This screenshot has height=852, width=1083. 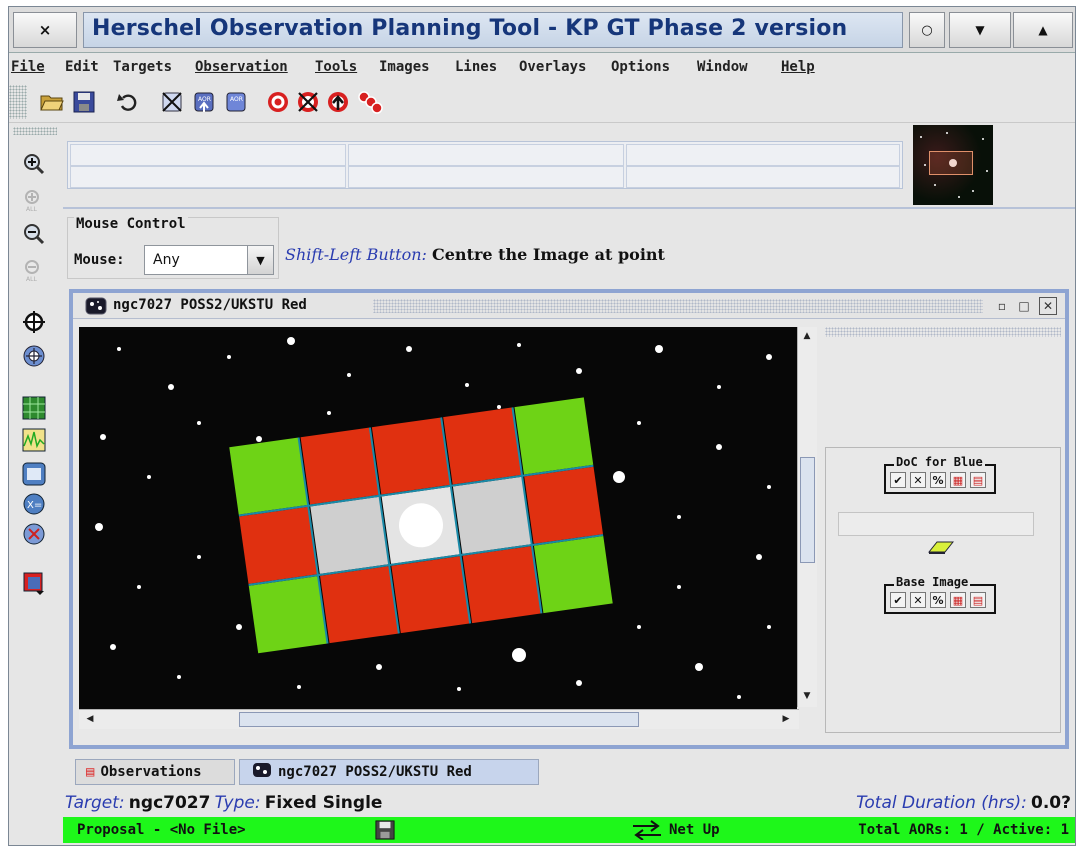 I want to click on svg-text: AOR, so click(x=236, y=99).